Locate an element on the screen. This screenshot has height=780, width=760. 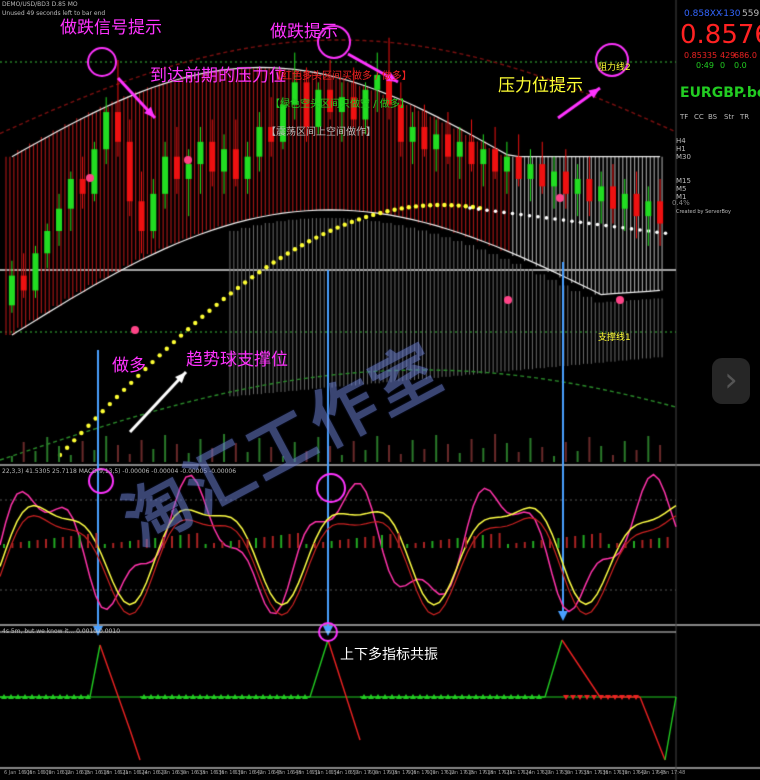
chevron-right-icon: › is located at coordinates (731, 381).